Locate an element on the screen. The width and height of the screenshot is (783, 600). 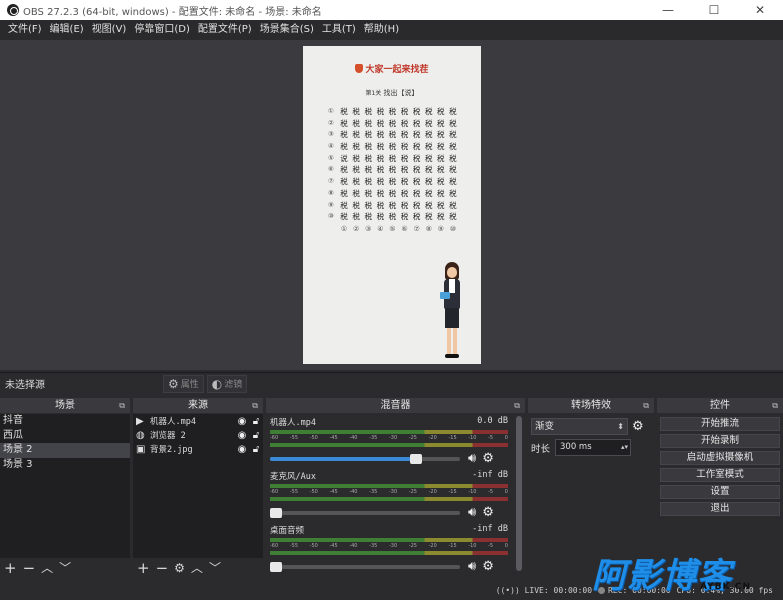
scene-item-scene2: 场景 2 is located at coordinates (65, 450).